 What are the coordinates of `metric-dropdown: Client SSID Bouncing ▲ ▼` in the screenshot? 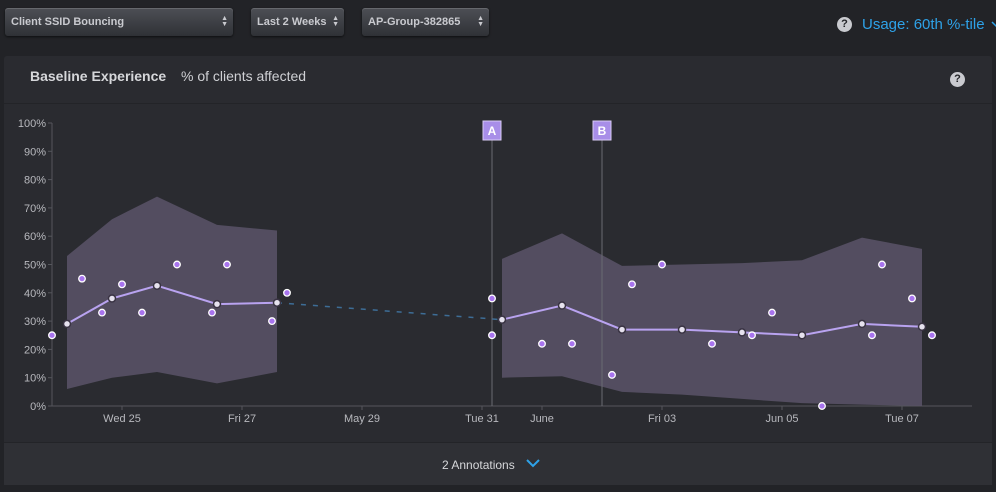 It's located at (119, 22).